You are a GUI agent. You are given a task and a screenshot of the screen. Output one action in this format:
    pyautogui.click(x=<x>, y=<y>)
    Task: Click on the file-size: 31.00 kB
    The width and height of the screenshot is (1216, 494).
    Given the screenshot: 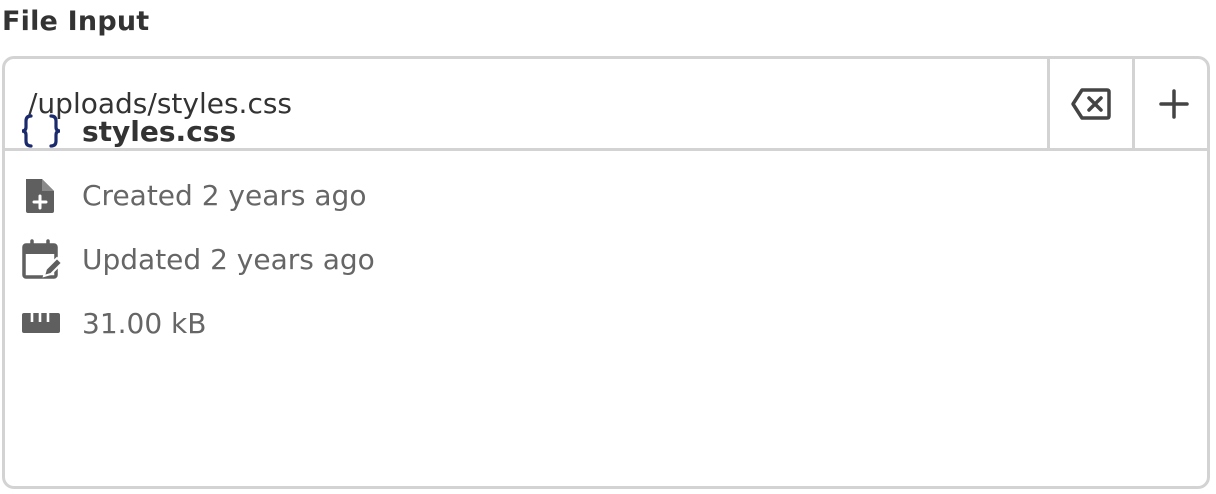 What is the action you would take?
    pyautogui.click(x=144, y=323)
    